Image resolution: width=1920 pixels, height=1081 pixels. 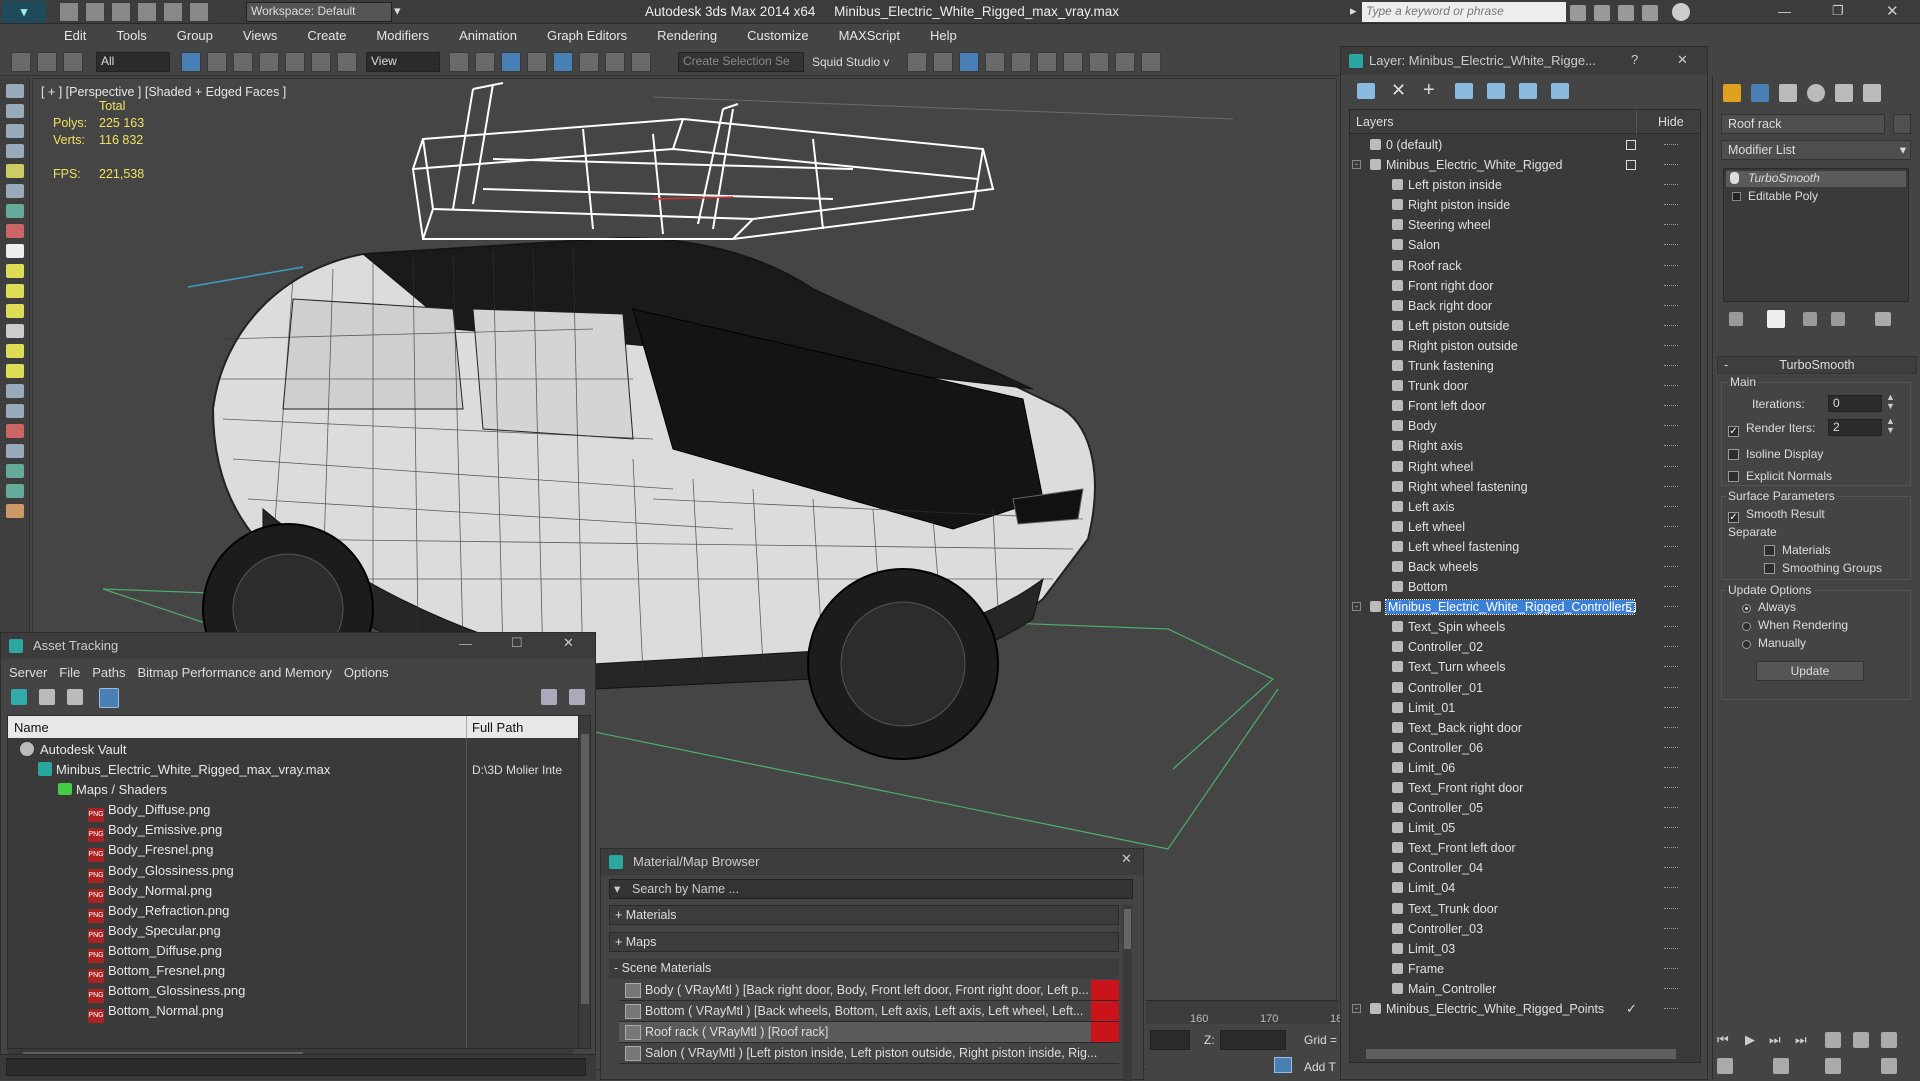 I want to click on spinner-arrows-icon: ▲ ▼, so click(x=1890, y=426).